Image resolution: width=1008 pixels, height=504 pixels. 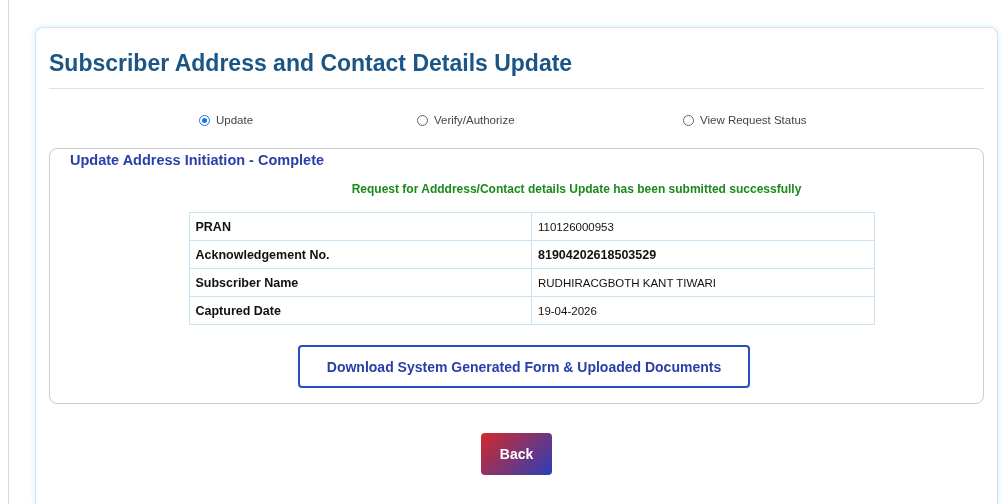 What do you see at coordinates (360, 226) in the screenshot?
I see `field-label-cell: PRAN` at bounding box center [360, 226].